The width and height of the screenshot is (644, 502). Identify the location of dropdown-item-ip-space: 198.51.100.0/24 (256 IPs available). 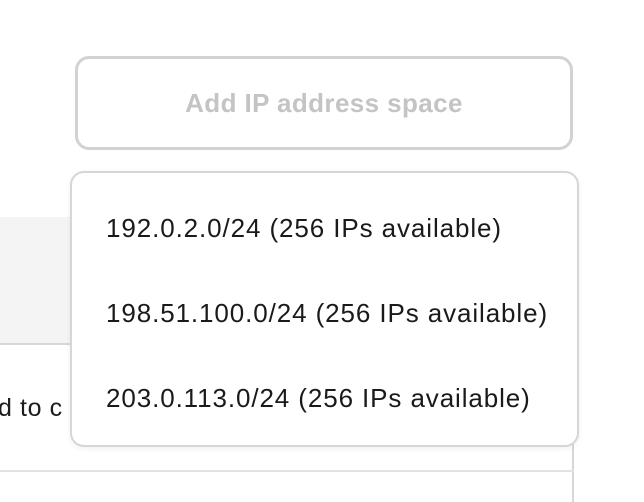
(324, 313).